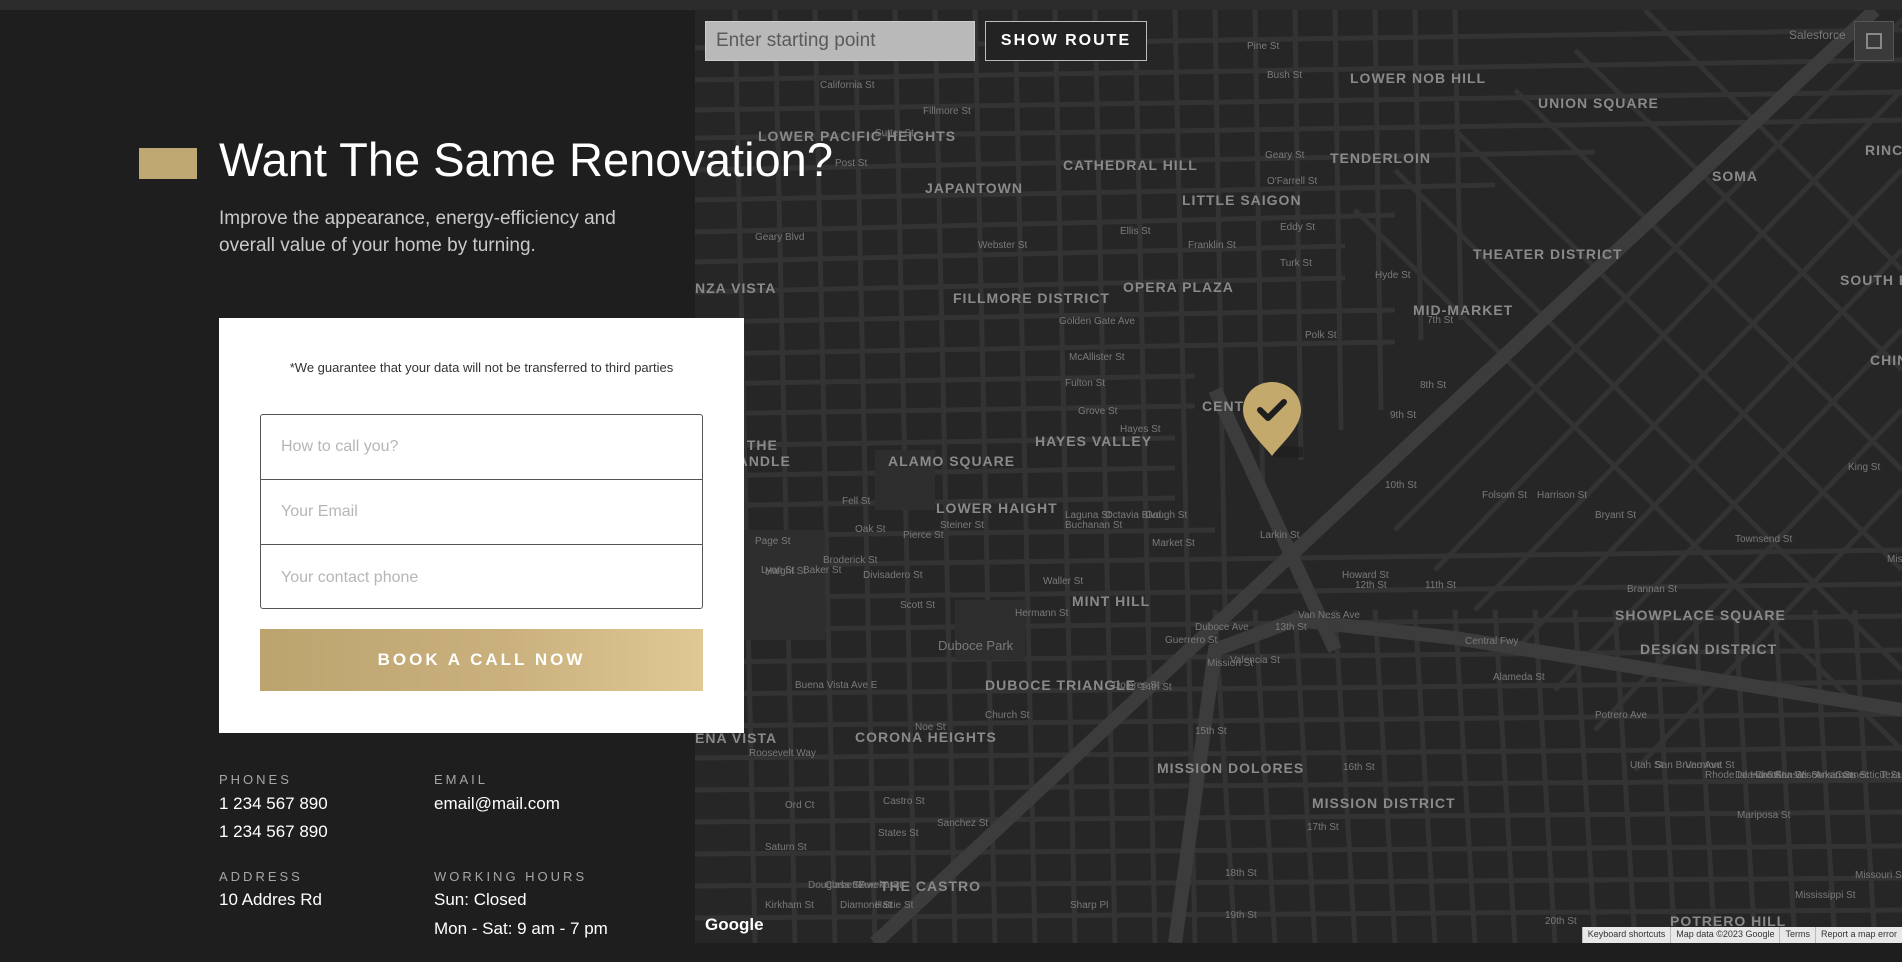  I want to click on page-title: Want The Same Renovation?, so click(526, 159).